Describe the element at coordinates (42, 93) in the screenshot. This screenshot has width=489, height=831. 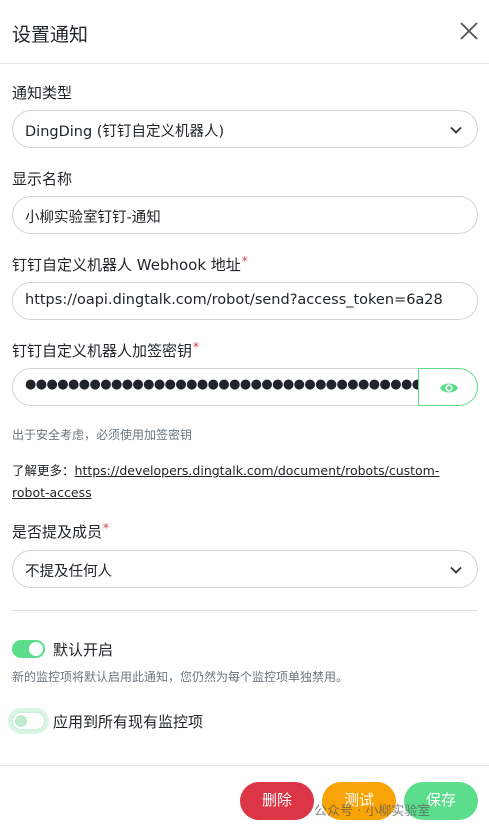
I see `notify-type-label: 通知类型` at that location.